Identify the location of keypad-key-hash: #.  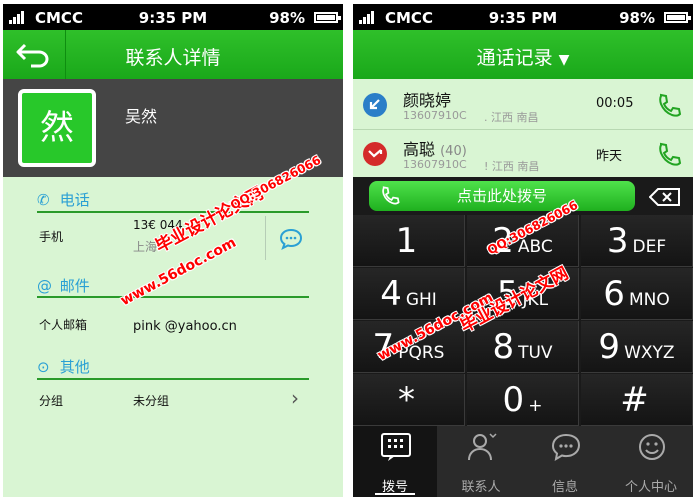
(637, 400).